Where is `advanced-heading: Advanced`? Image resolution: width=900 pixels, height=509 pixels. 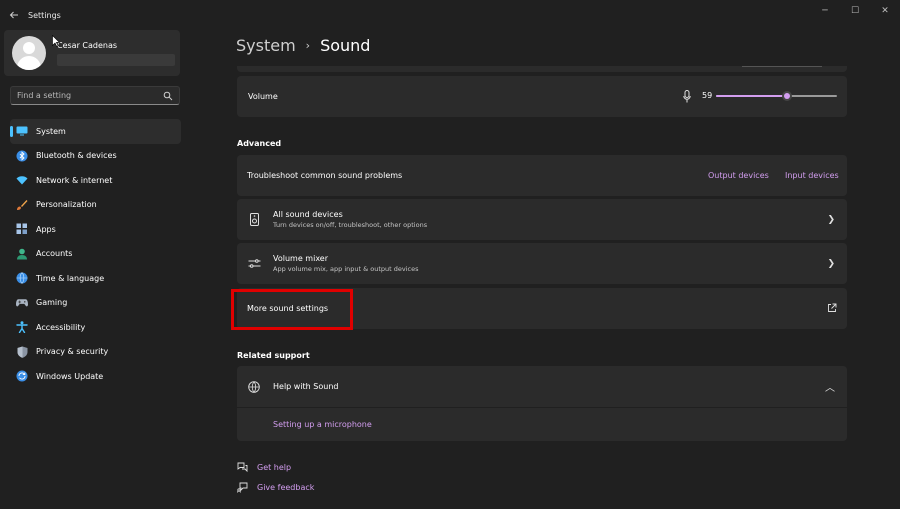 advanced-heading: Advanced is located at coordinates (259, 143).